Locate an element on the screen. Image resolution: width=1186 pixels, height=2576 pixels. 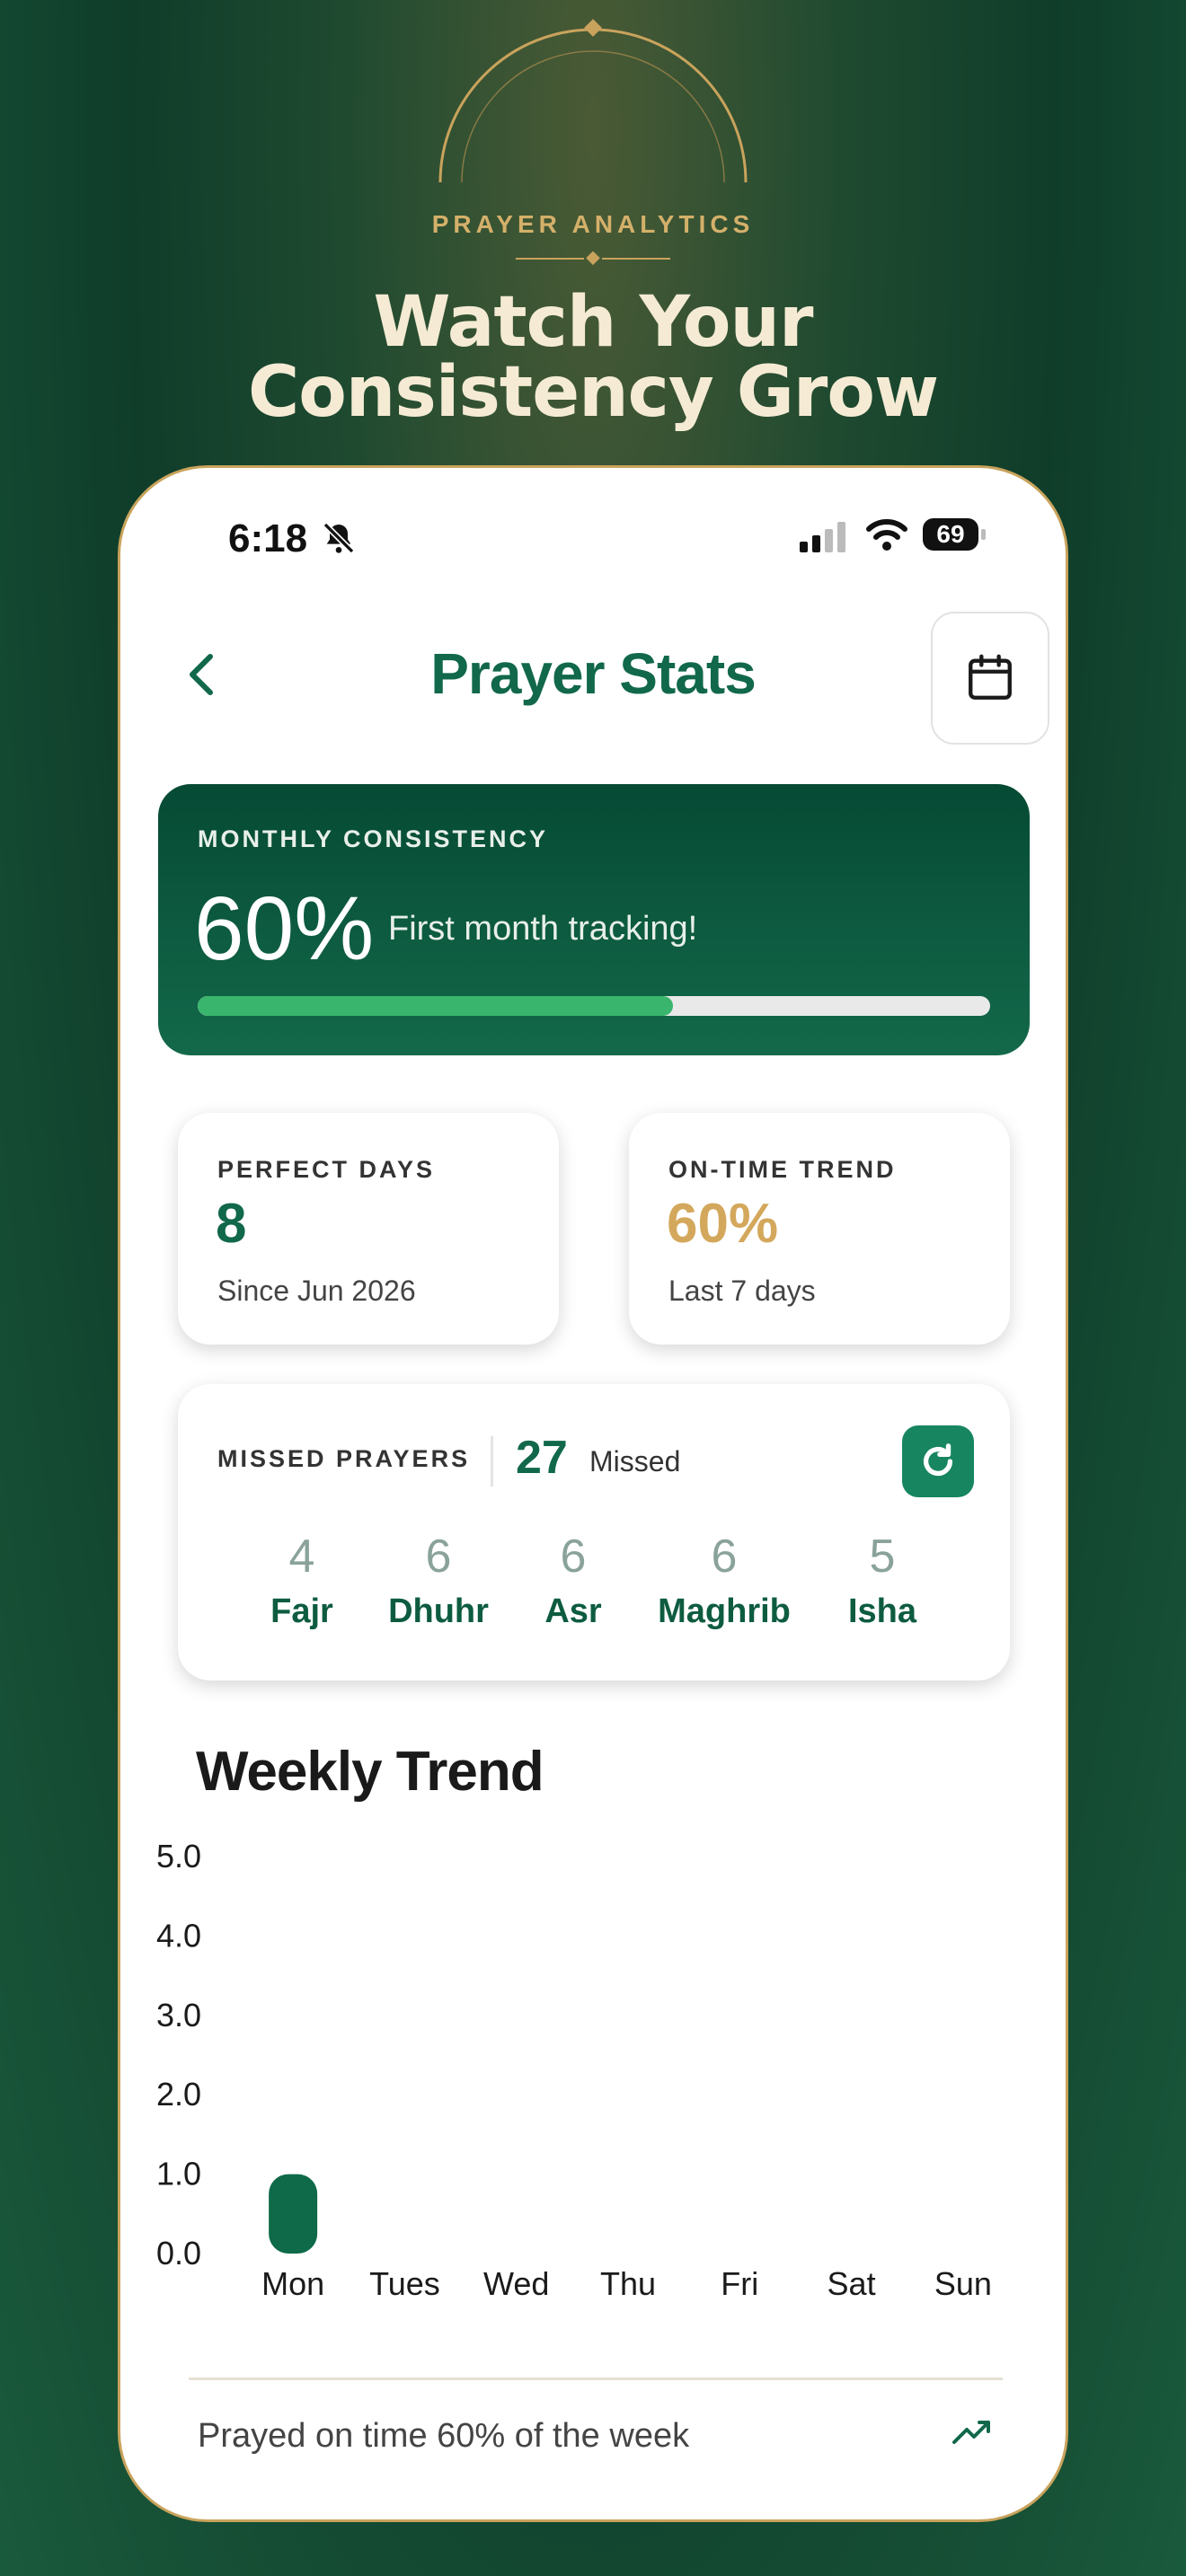
y-tick-label: 3.0 is located at coordinates (178, 2015).